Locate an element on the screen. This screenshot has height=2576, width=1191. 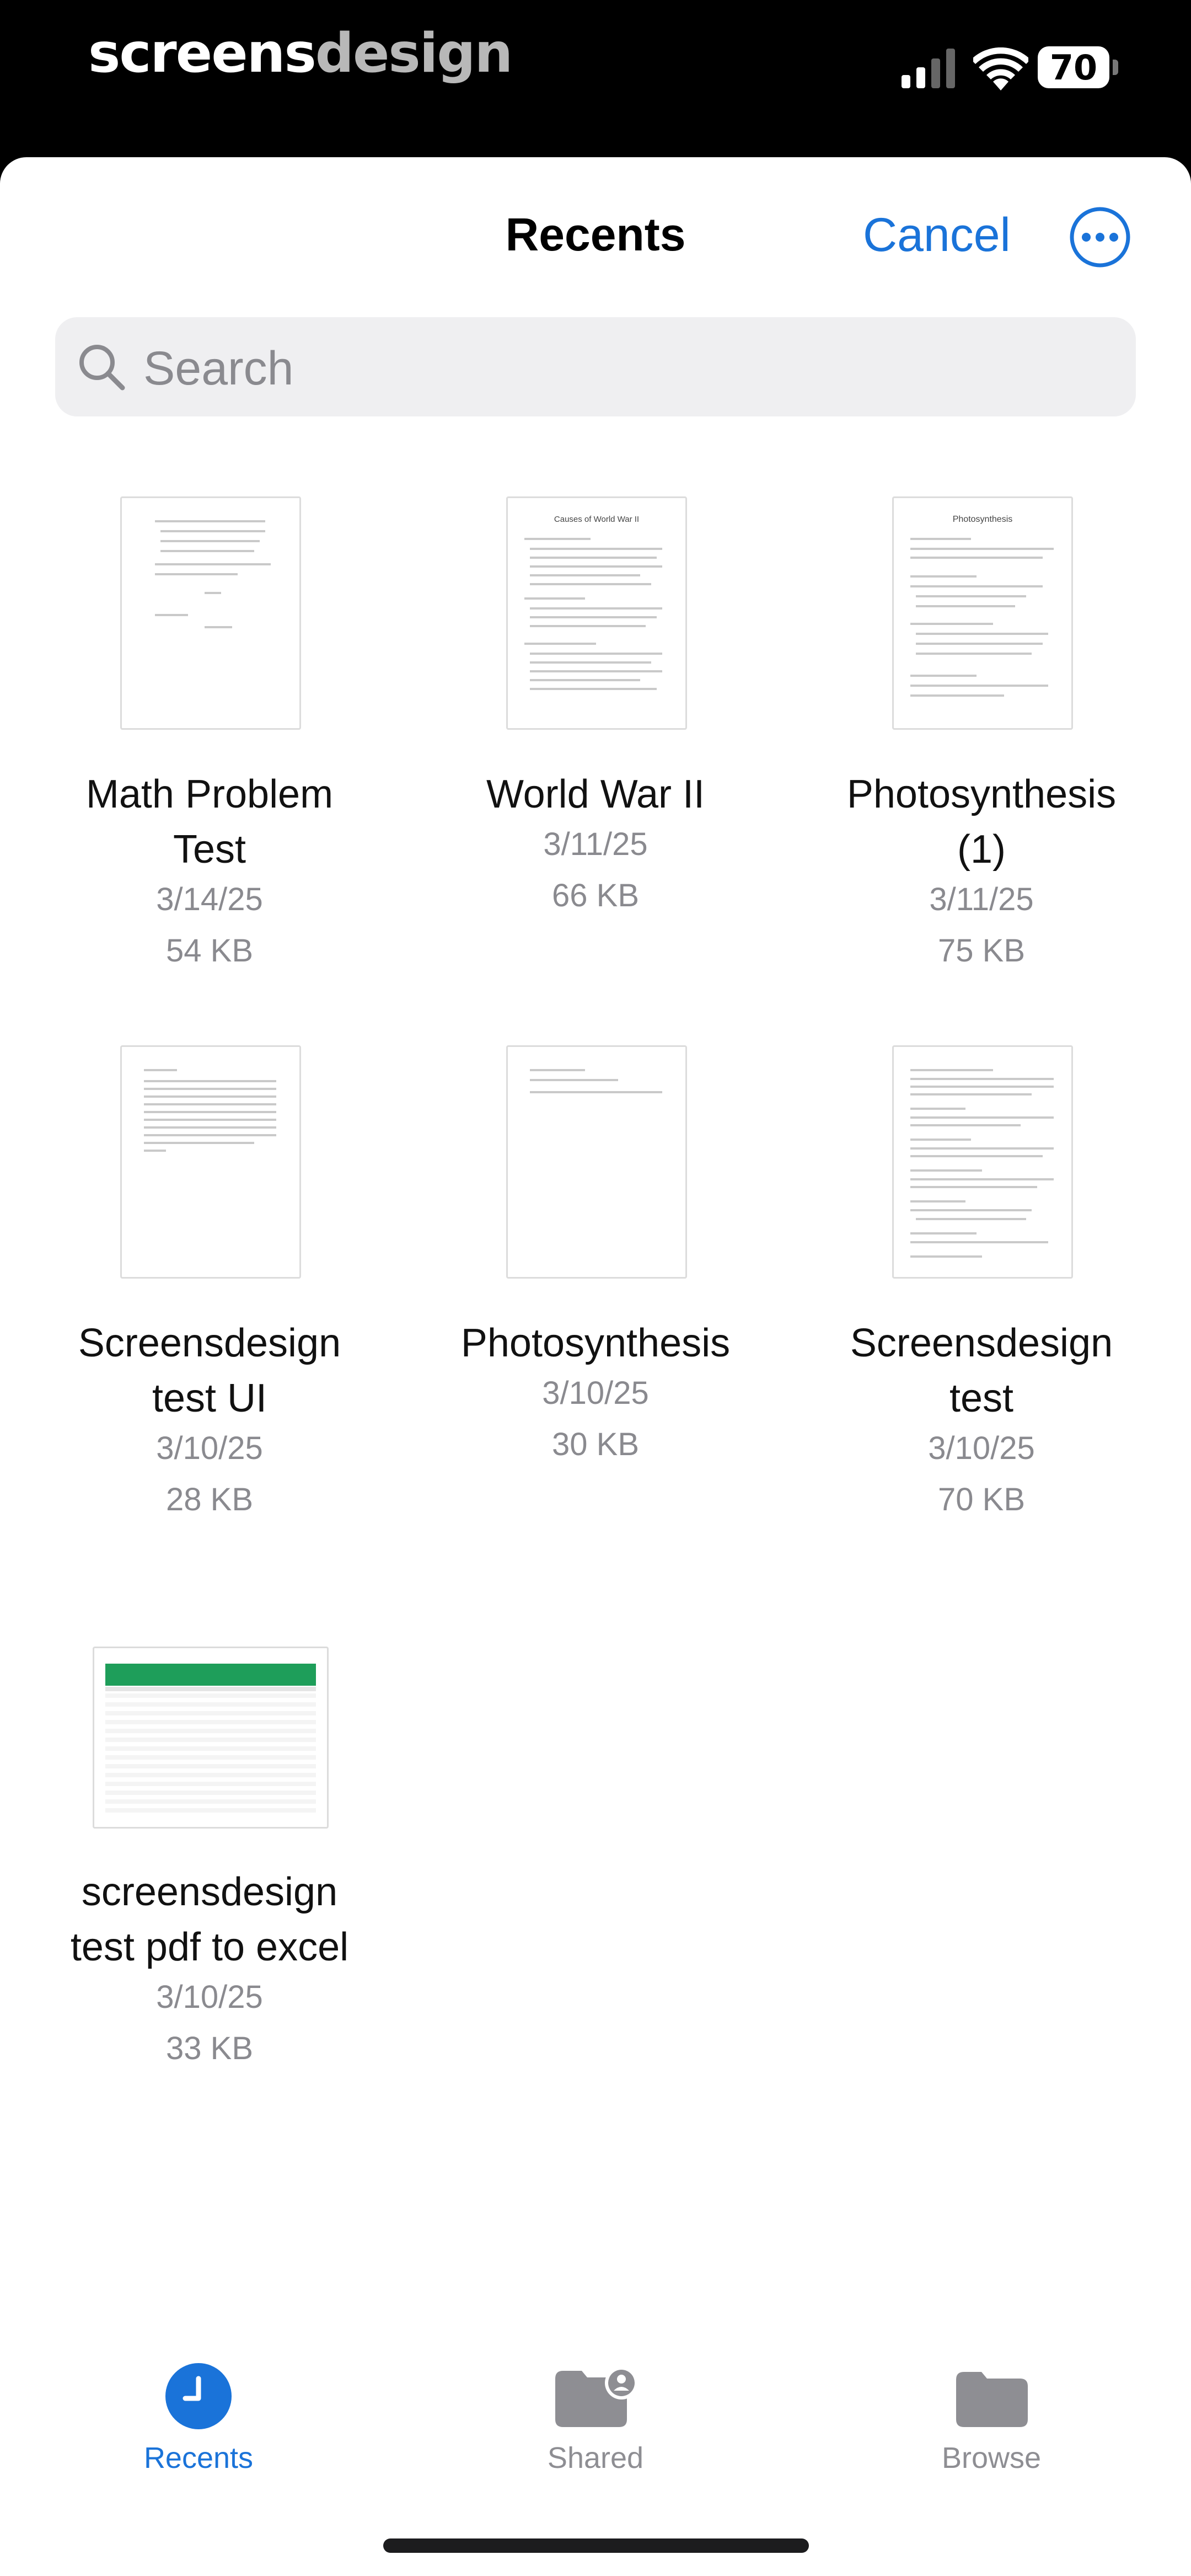
file-size: 70 KB is located at coordinates (982, 1499).